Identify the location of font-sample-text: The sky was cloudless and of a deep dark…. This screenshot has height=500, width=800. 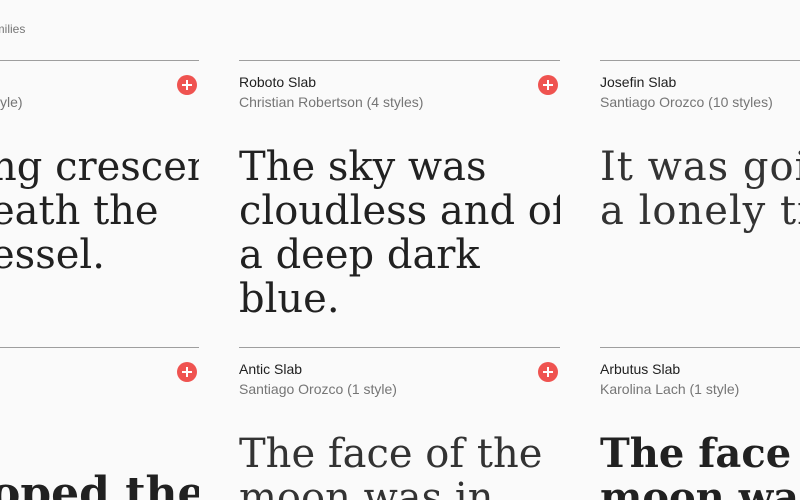
(399, 233).